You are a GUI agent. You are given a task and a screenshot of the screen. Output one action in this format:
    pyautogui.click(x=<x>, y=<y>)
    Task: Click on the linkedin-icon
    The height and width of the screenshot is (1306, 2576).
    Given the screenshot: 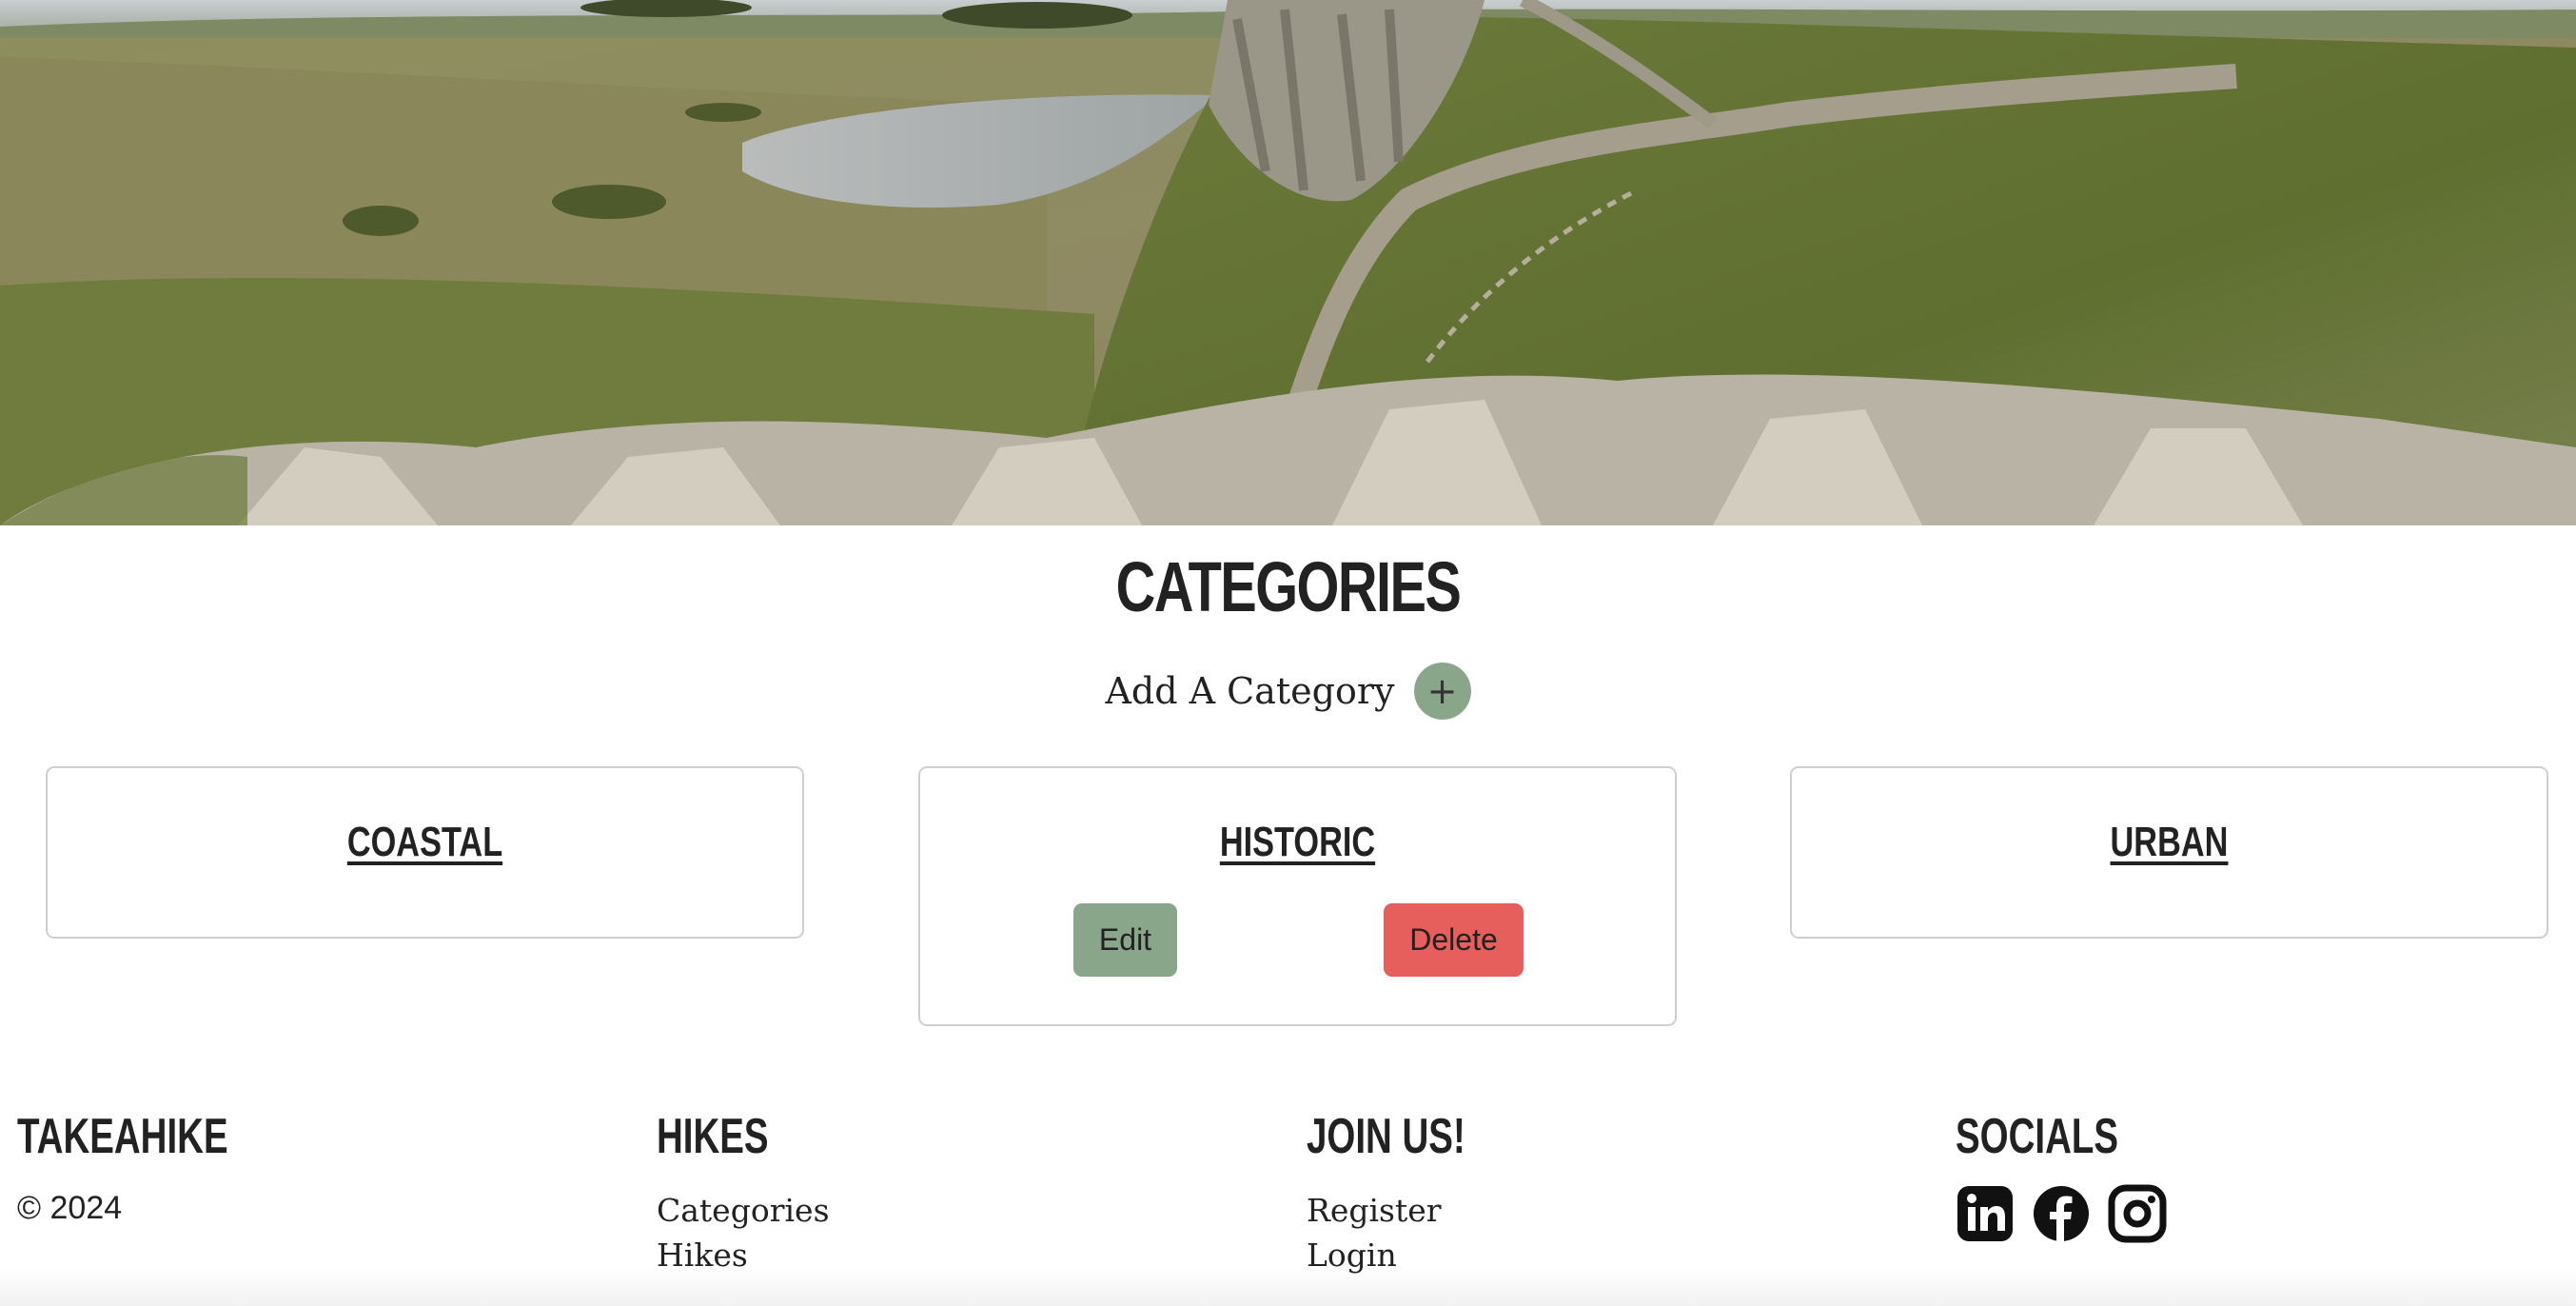 What is the action you would take?
    pyautogui.click(x=1985, y=1213)
    